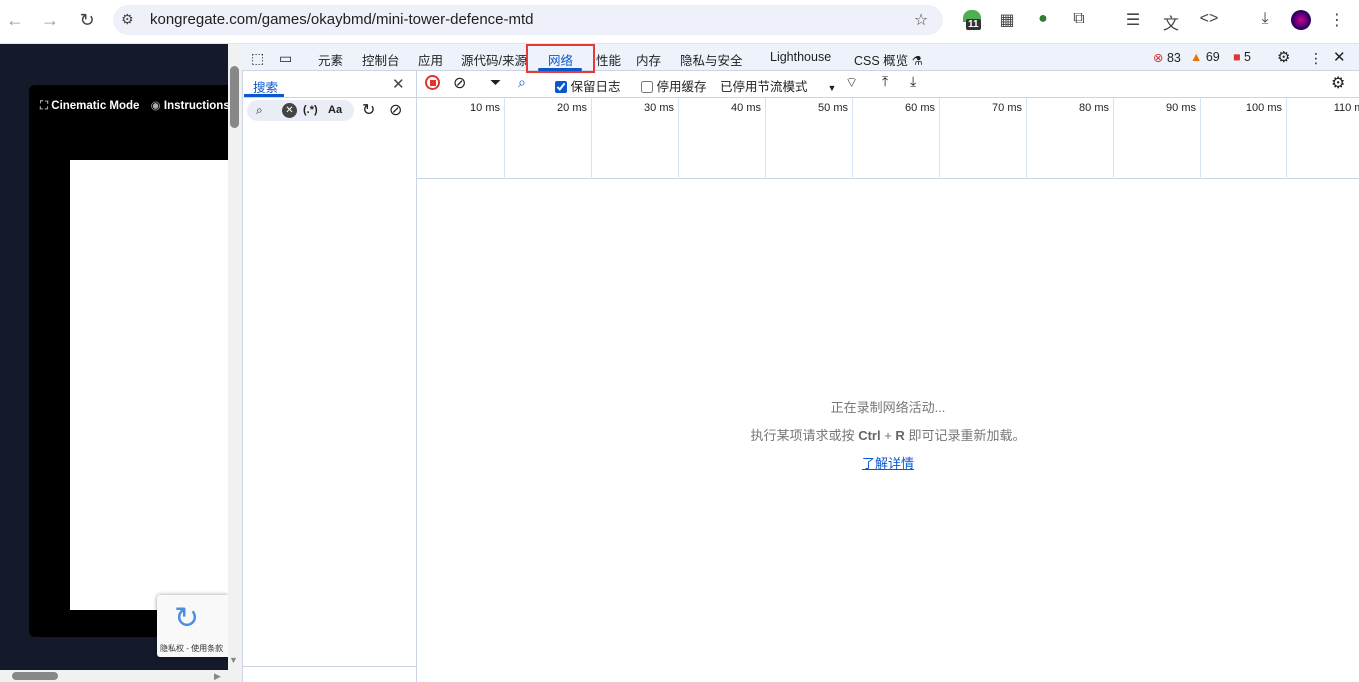  Describe the element at coordinates (192, 626) in the screenshot. I see `recaptcha-badge: ↻ 隐私权 - 使用条款` at that location.